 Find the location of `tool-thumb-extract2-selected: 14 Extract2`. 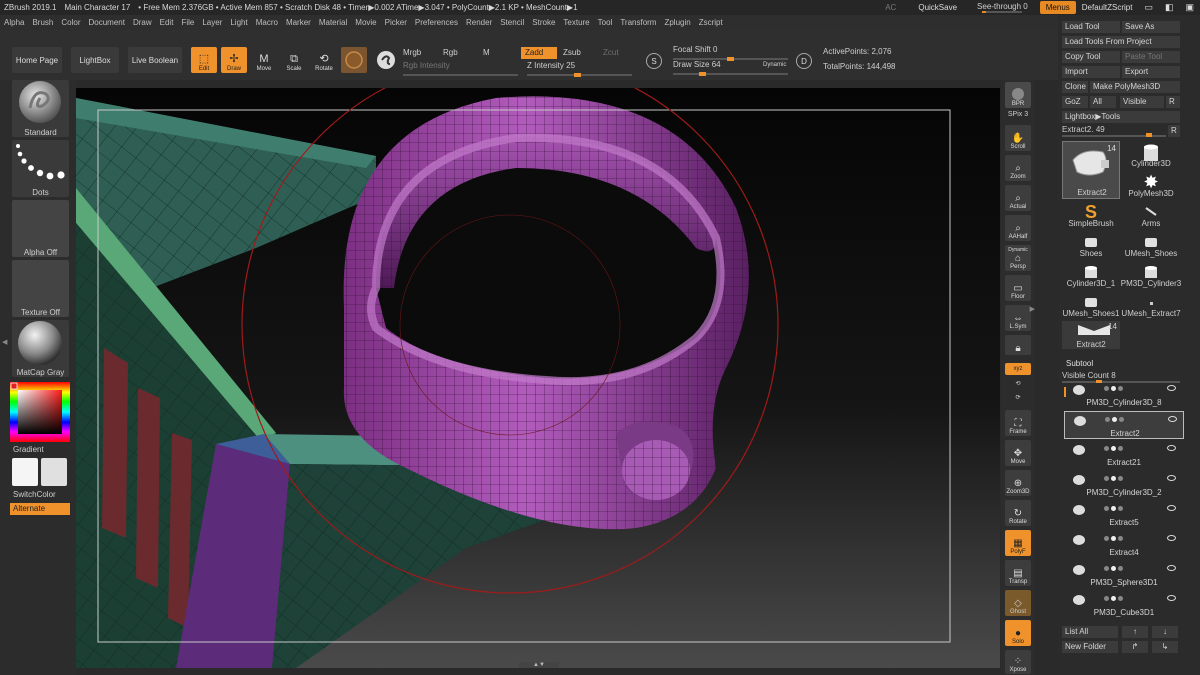

tool-thumb-extract2-selected: 14 Extract2 is located at coordinates (1091, 170).